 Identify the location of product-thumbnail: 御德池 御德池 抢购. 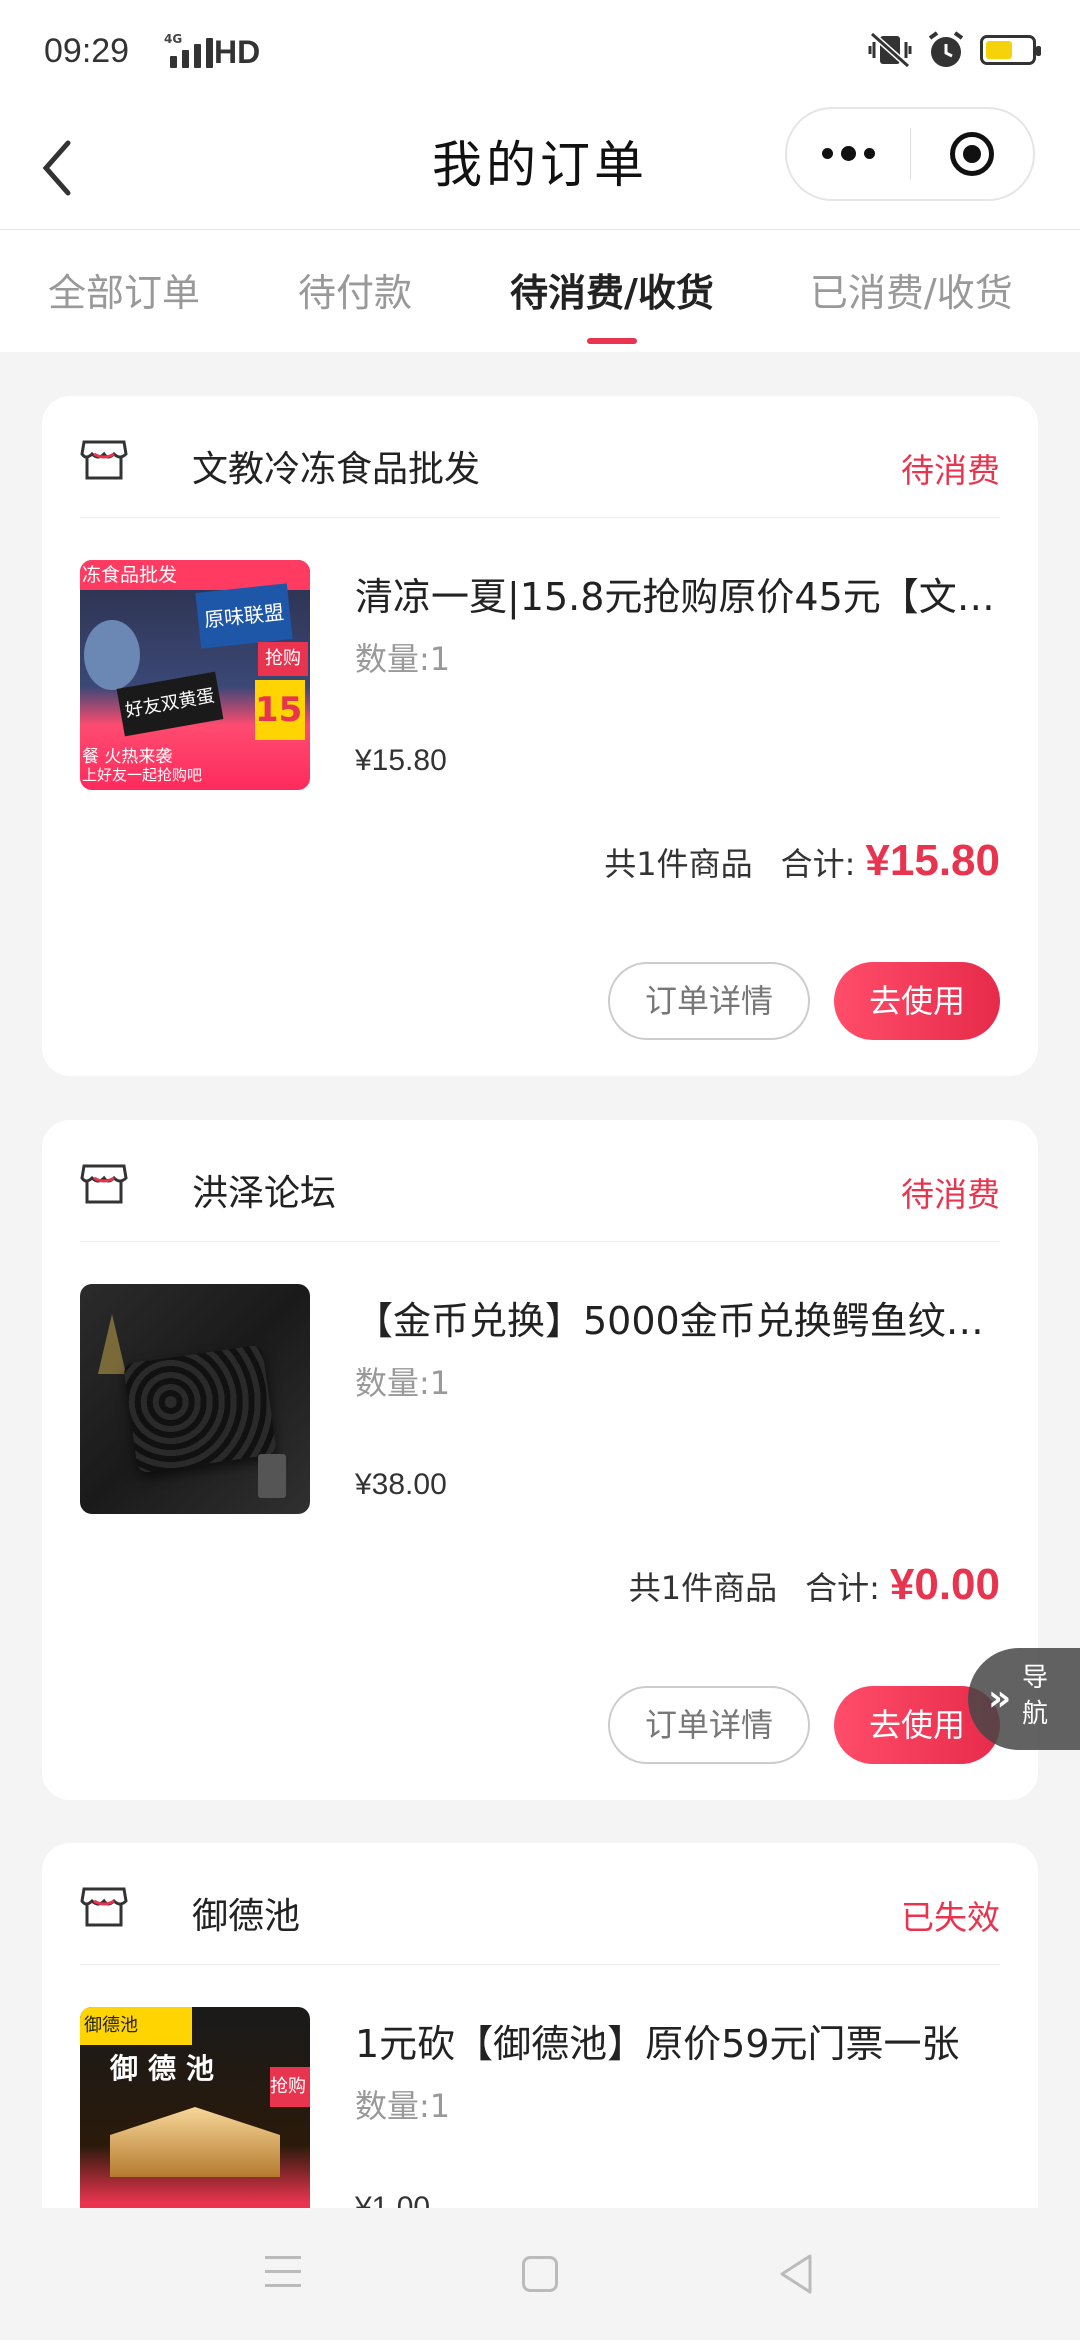
(195, 2122).